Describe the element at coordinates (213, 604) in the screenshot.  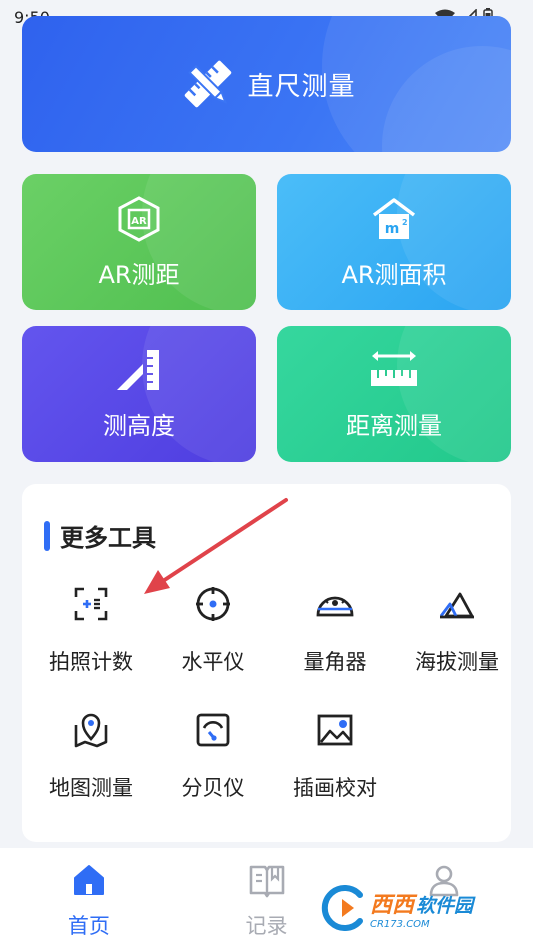
I see `level-target-icon` at that location.